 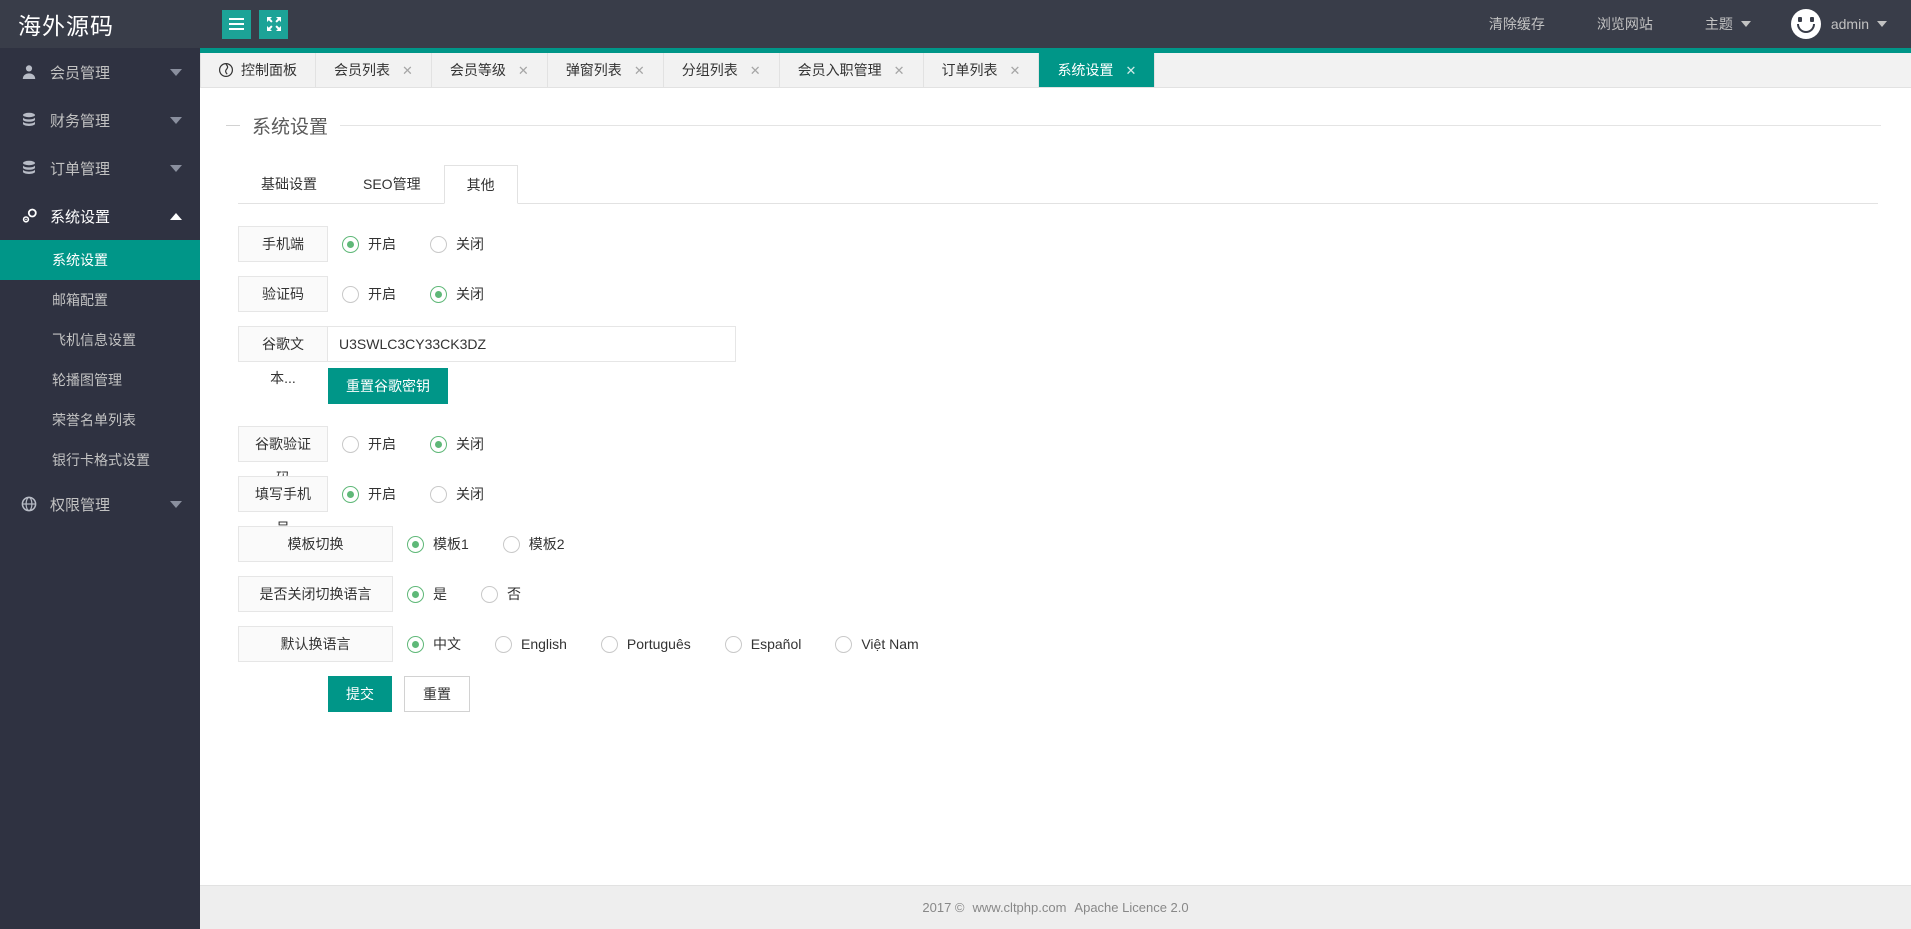 What do you see at coordinates (362, 70) in the screenshot?
I see `tab-label: 会员列表` at bounding box center [362, 70].